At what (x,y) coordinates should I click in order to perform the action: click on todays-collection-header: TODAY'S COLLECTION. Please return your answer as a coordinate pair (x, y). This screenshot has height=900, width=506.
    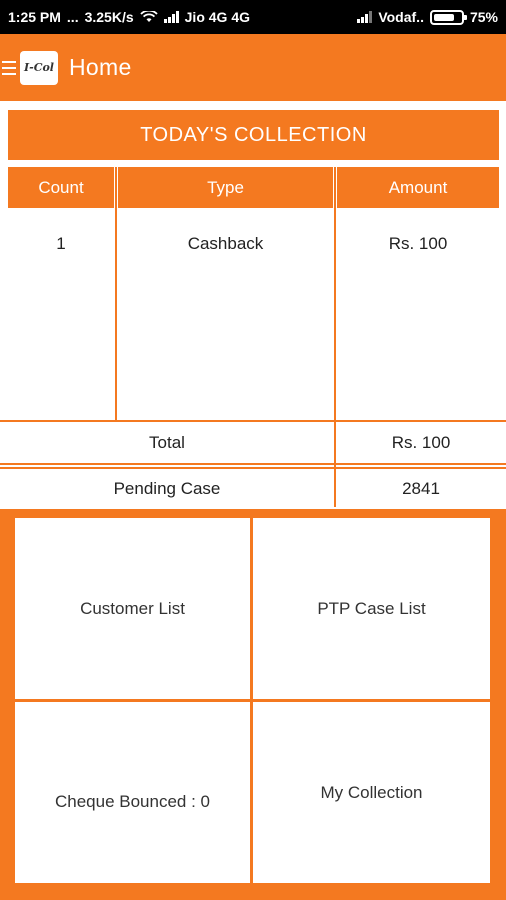
    Looking at the image, I should click on (253, 135).